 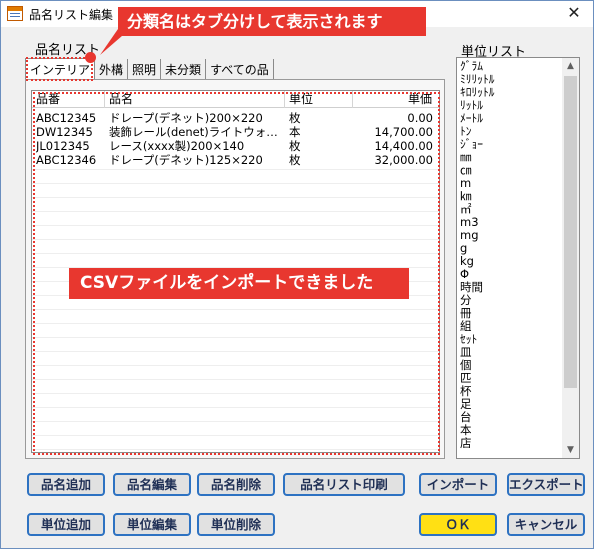 I want to click on edit-item-button: 品名編集, so click(x=152, y=484).